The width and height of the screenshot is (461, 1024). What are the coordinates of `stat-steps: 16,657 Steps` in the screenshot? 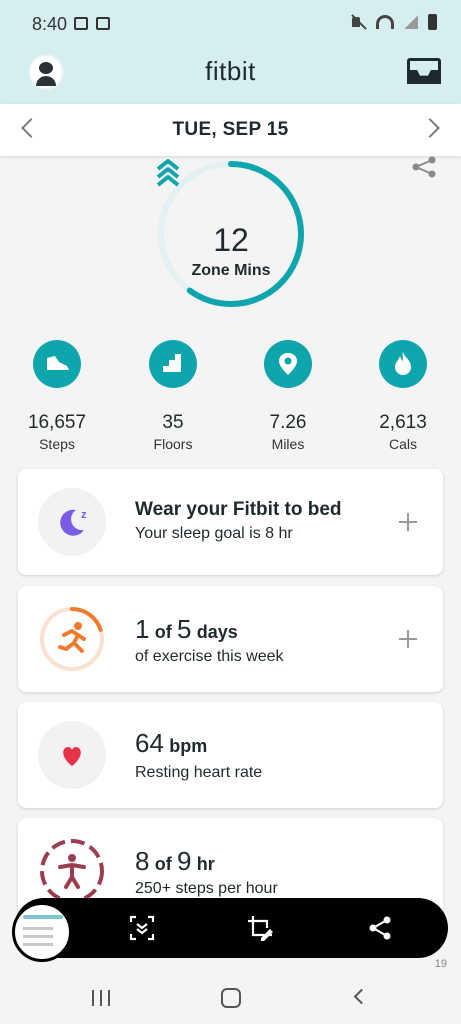 It's located at (57, 396).